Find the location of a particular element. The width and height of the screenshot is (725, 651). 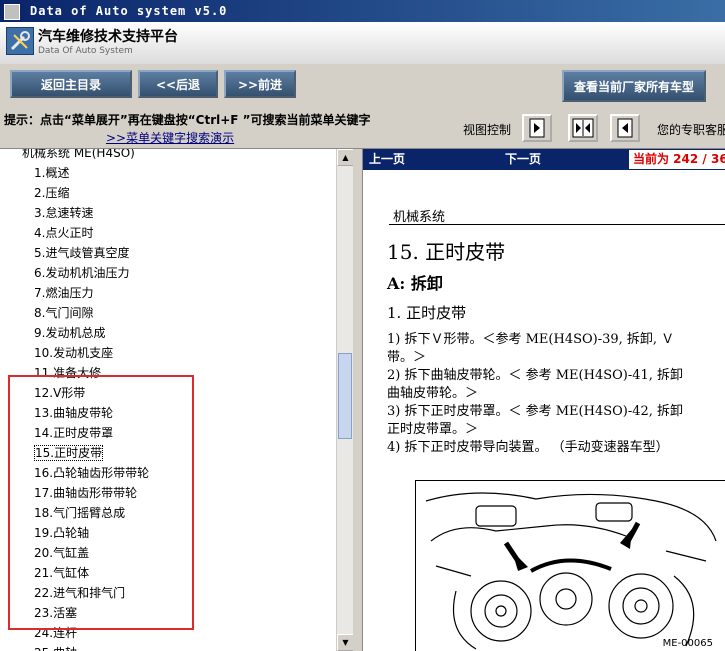

tree-item-label: 20.气缸盖 is located at coordinates (62, 553).